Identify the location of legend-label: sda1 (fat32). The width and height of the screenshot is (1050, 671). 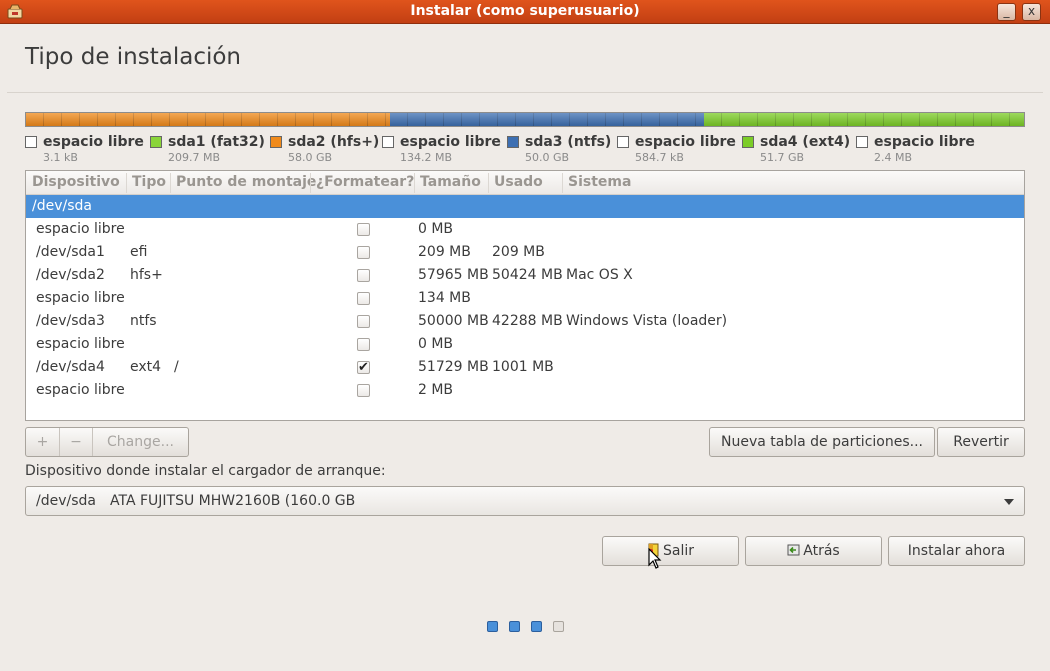
(216, 142).